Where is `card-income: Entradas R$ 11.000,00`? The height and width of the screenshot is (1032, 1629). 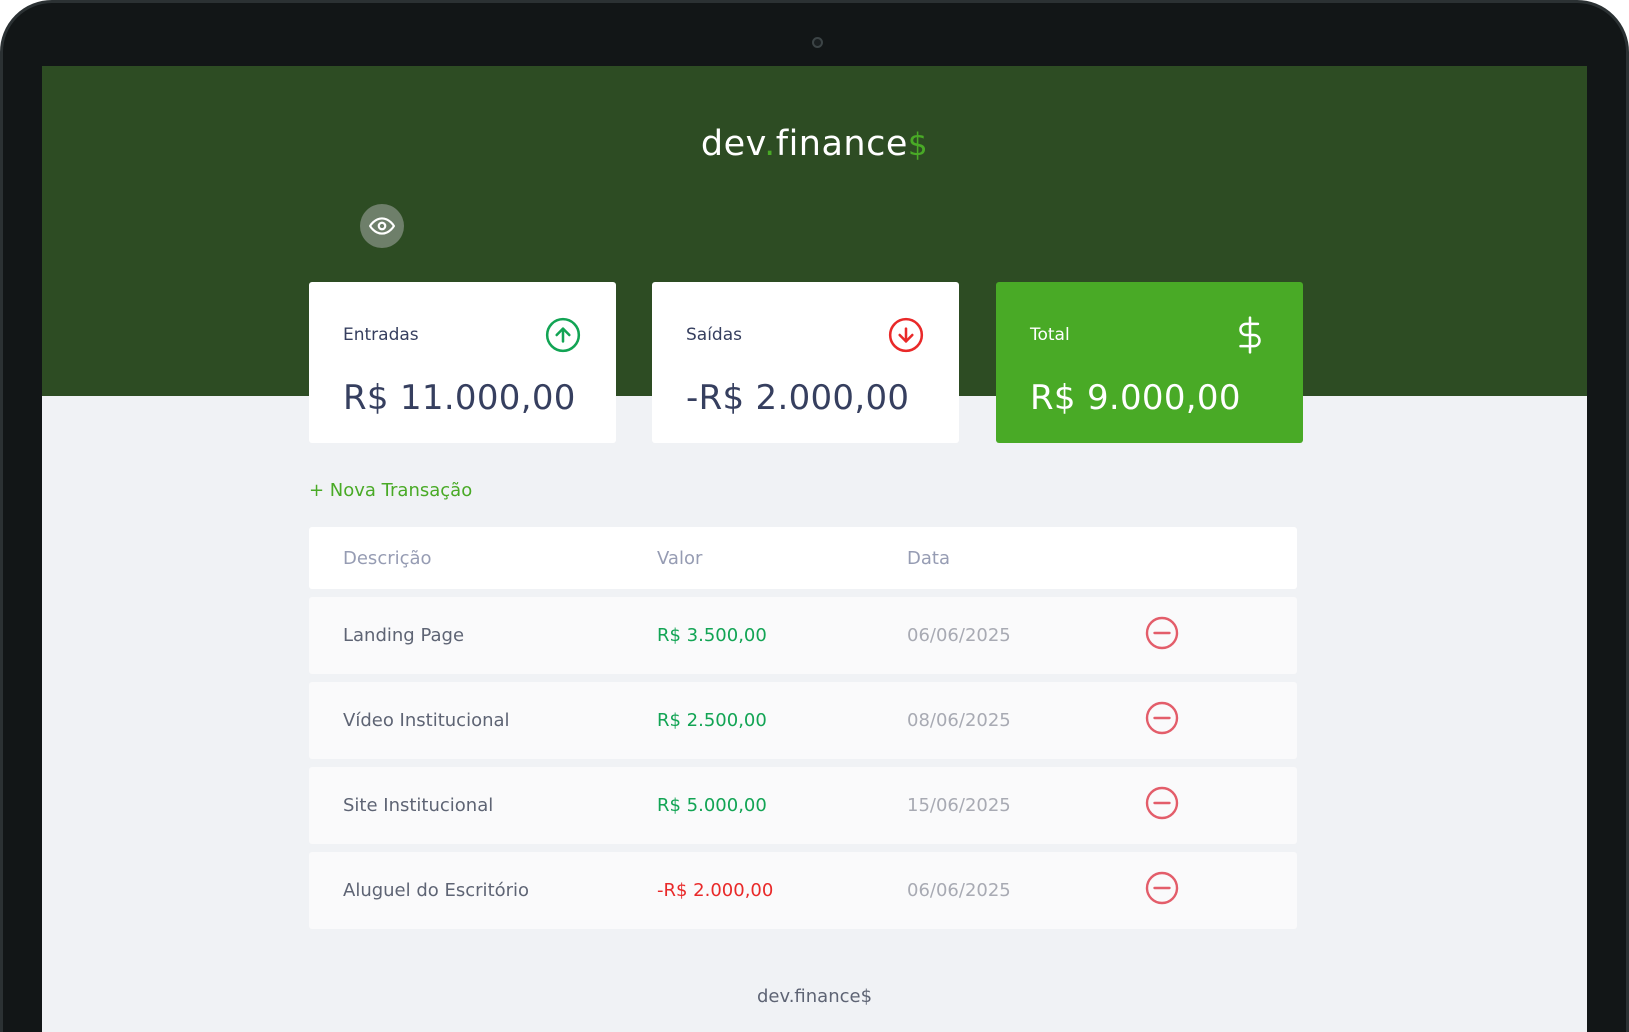 card-income: Entradas R$ 11.000,00 is located at coordinates (462, 362).